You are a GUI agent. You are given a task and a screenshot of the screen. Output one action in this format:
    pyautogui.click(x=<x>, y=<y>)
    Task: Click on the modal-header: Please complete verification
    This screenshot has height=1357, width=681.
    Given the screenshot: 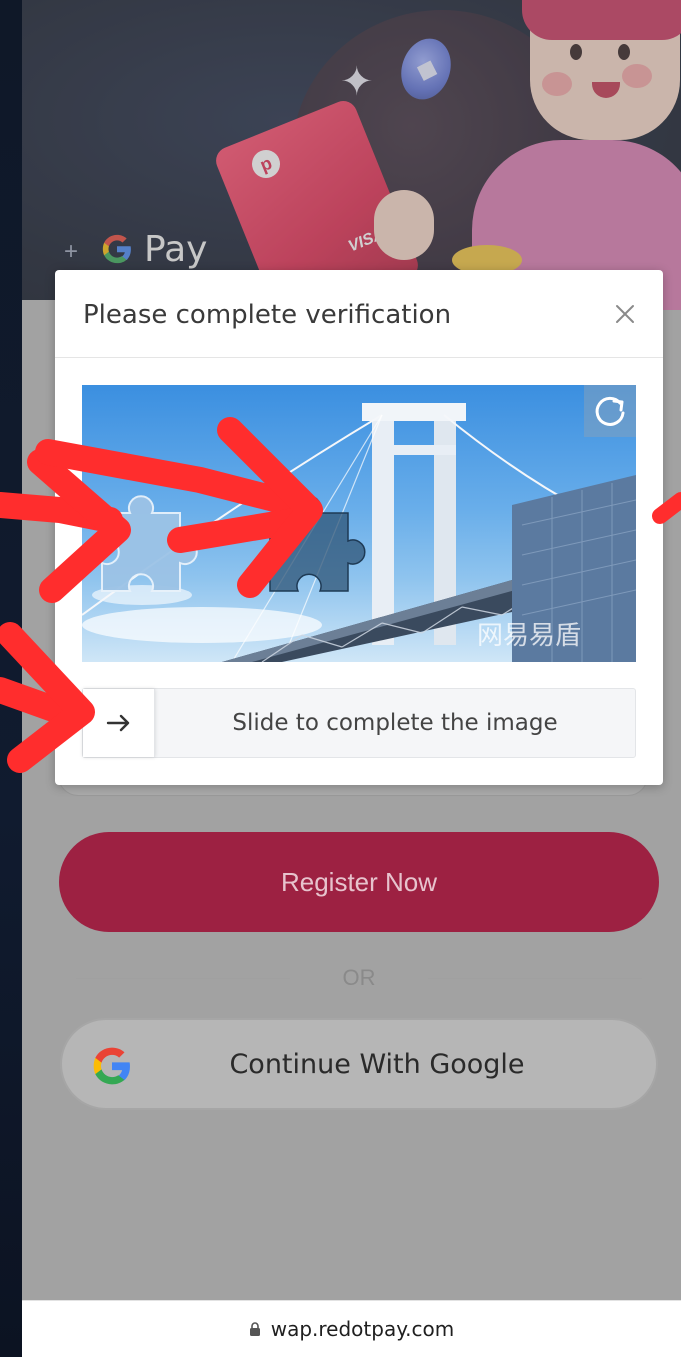 What is the action you would take?
    pyautogui.click(x=359, y=314)
    